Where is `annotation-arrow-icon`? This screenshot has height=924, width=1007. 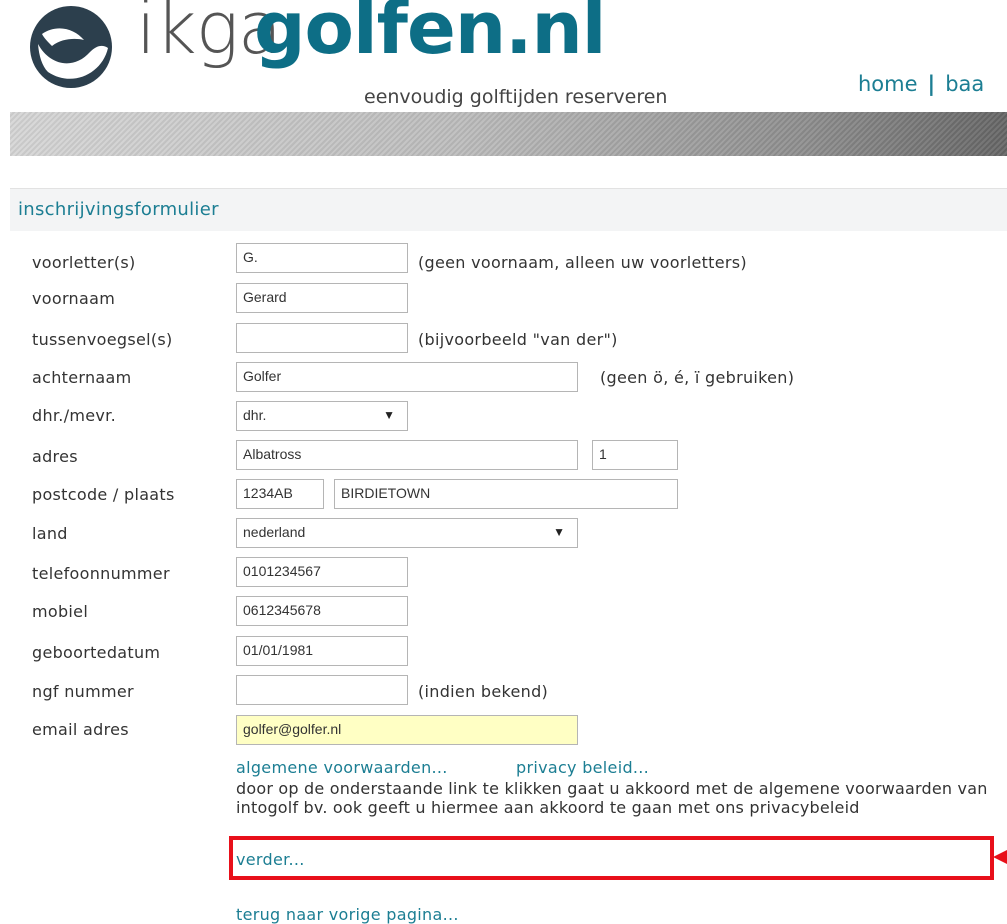 annotation-arrow-icon is located at coordinates (1000, 857).